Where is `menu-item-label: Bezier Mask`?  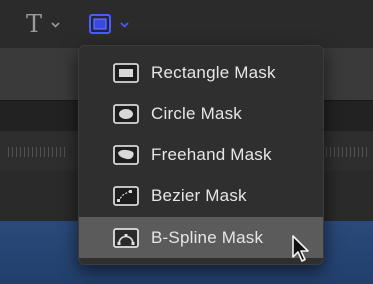 menu-item-label: Bezier Mask is located at coordinates (199, 195).